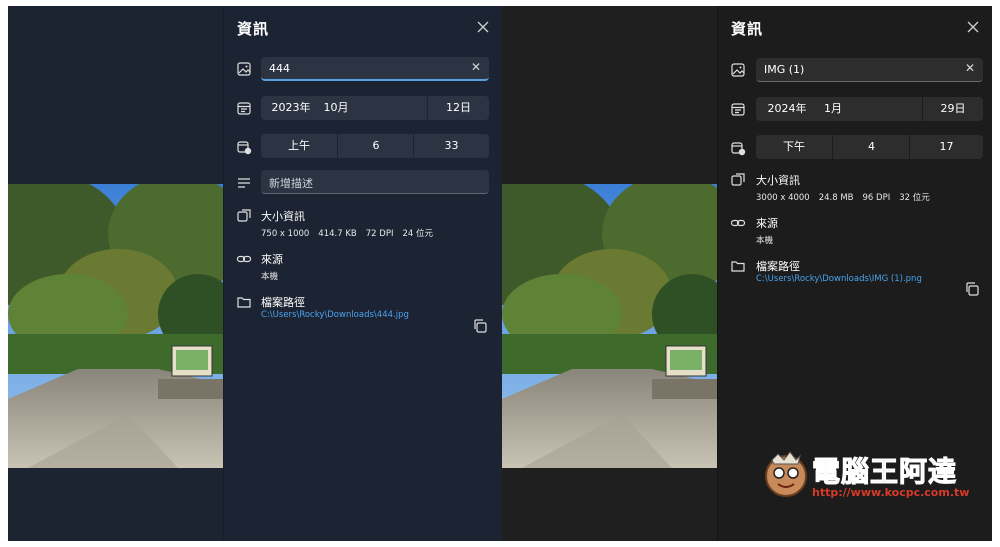 This screenshot has height=547, width=1000. I want to click on date-picker: 2024年 1月 29日, so click(869, 109).